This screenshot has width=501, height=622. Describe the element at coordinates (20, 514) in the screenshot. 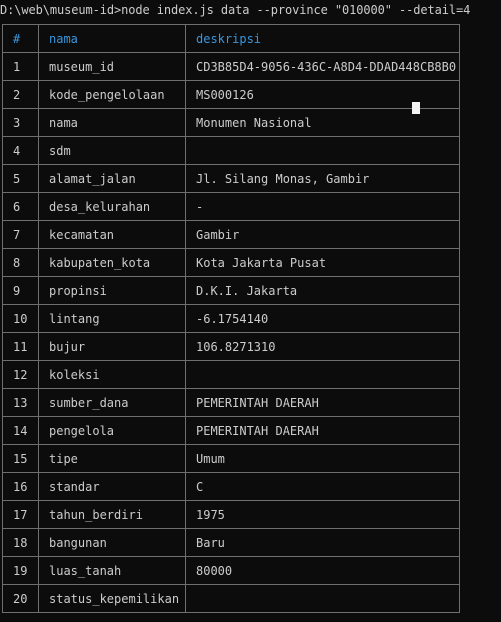

I see `cell-number: 17` at that location.